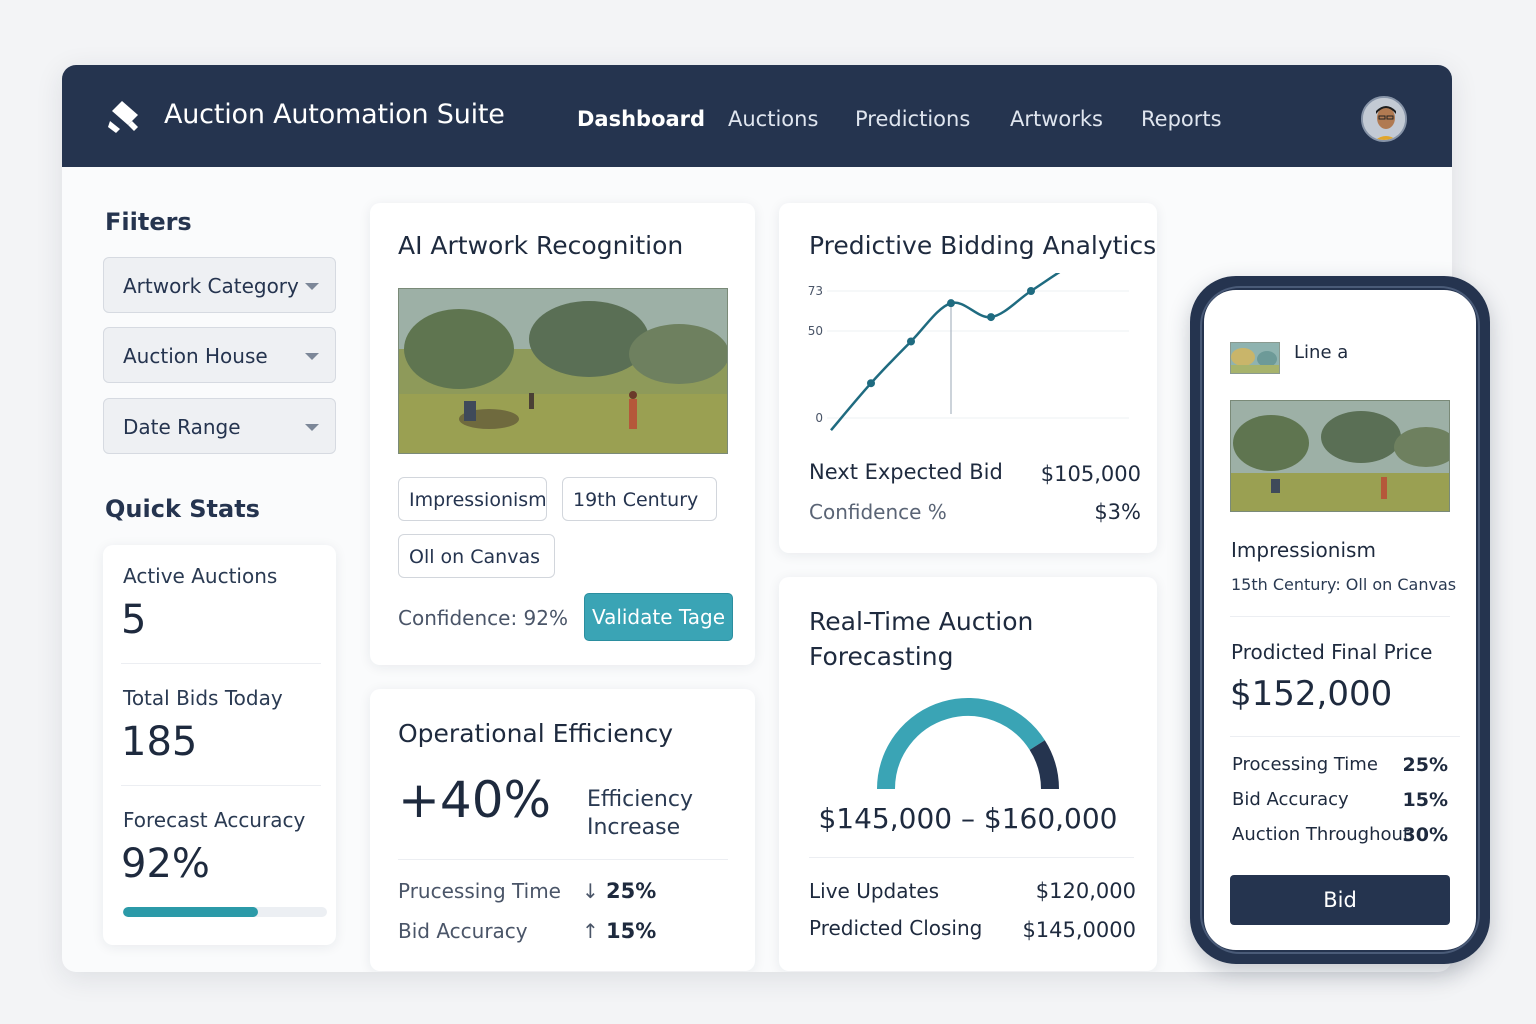  I want to click on predicted-price-label: Prodicted Final Price, so click(1332, 652).